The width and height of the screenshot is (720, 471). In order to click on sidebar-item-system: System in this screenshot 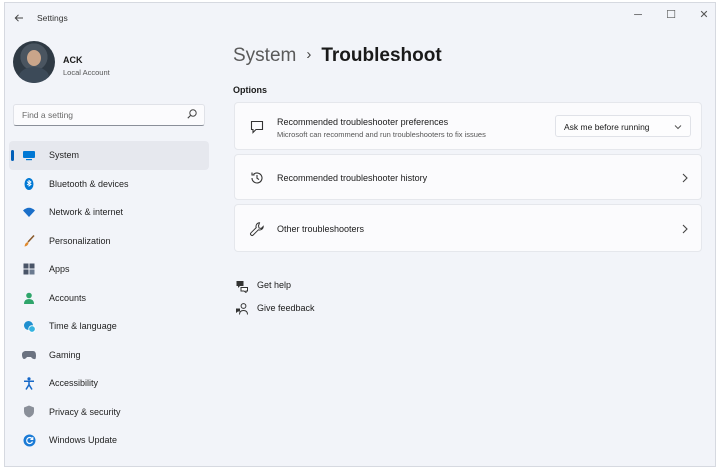, I will do `click(109, 155)`.